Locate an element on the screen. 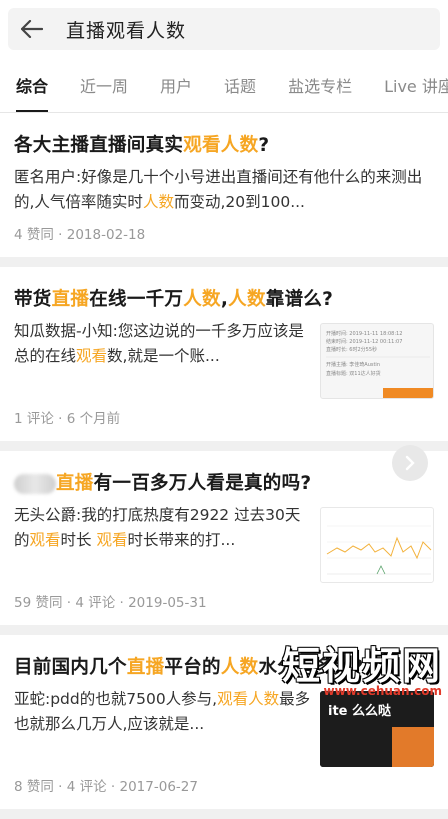  search-box: 直播观看人数 is located at coordinates (224, 29).